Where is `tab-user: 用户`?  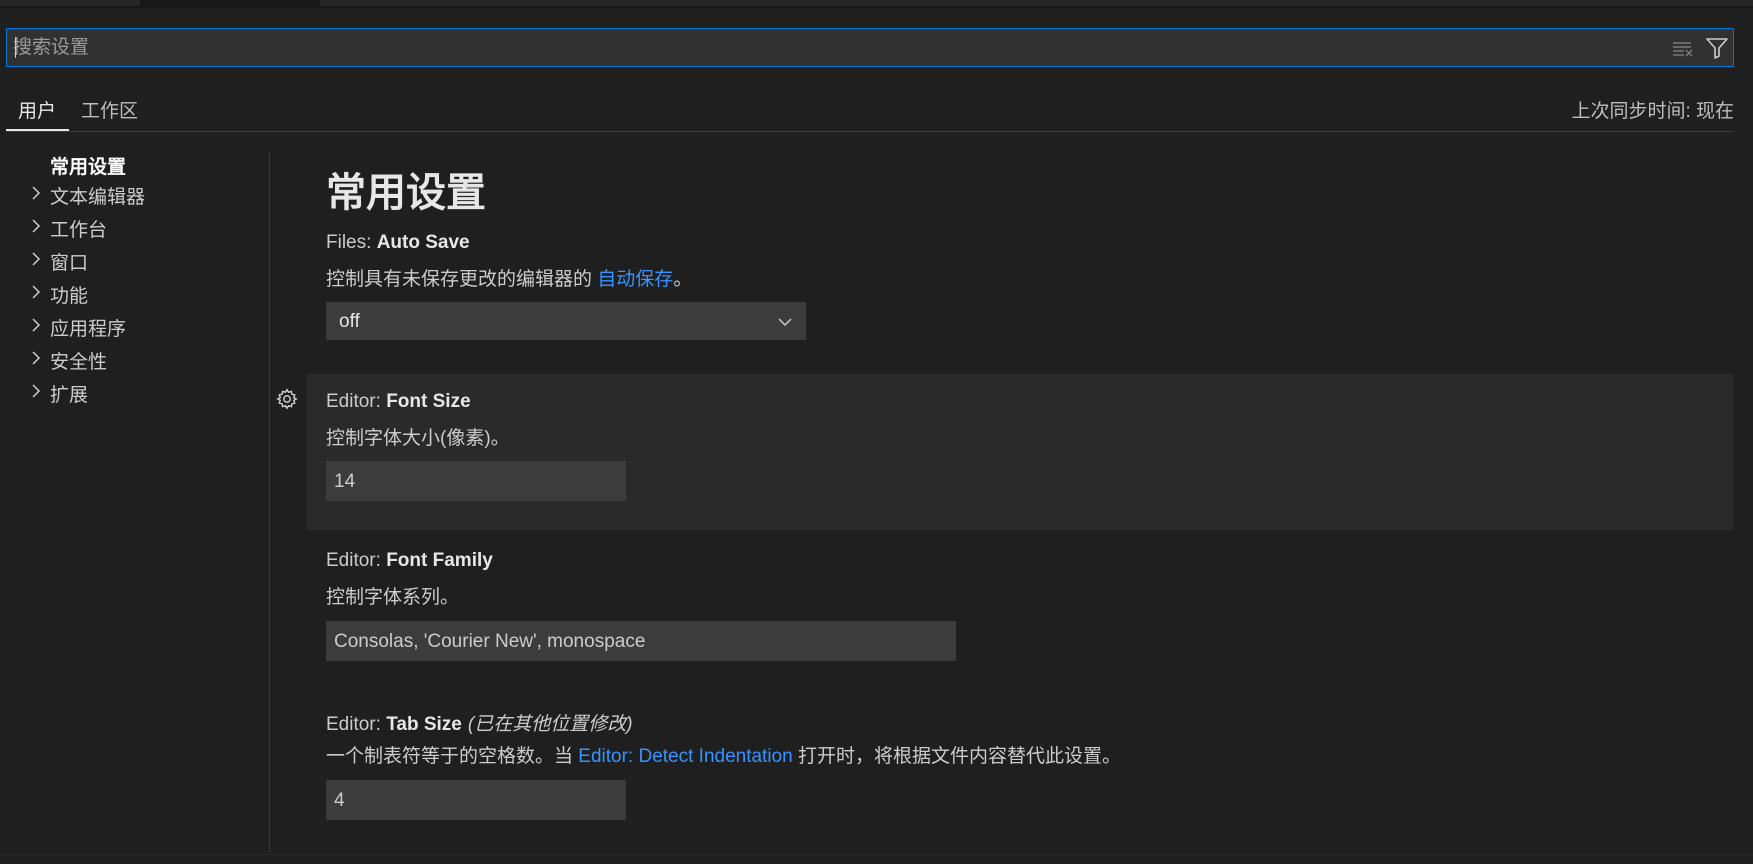 tab-user: 用户 is located at coordinates (37, 109).